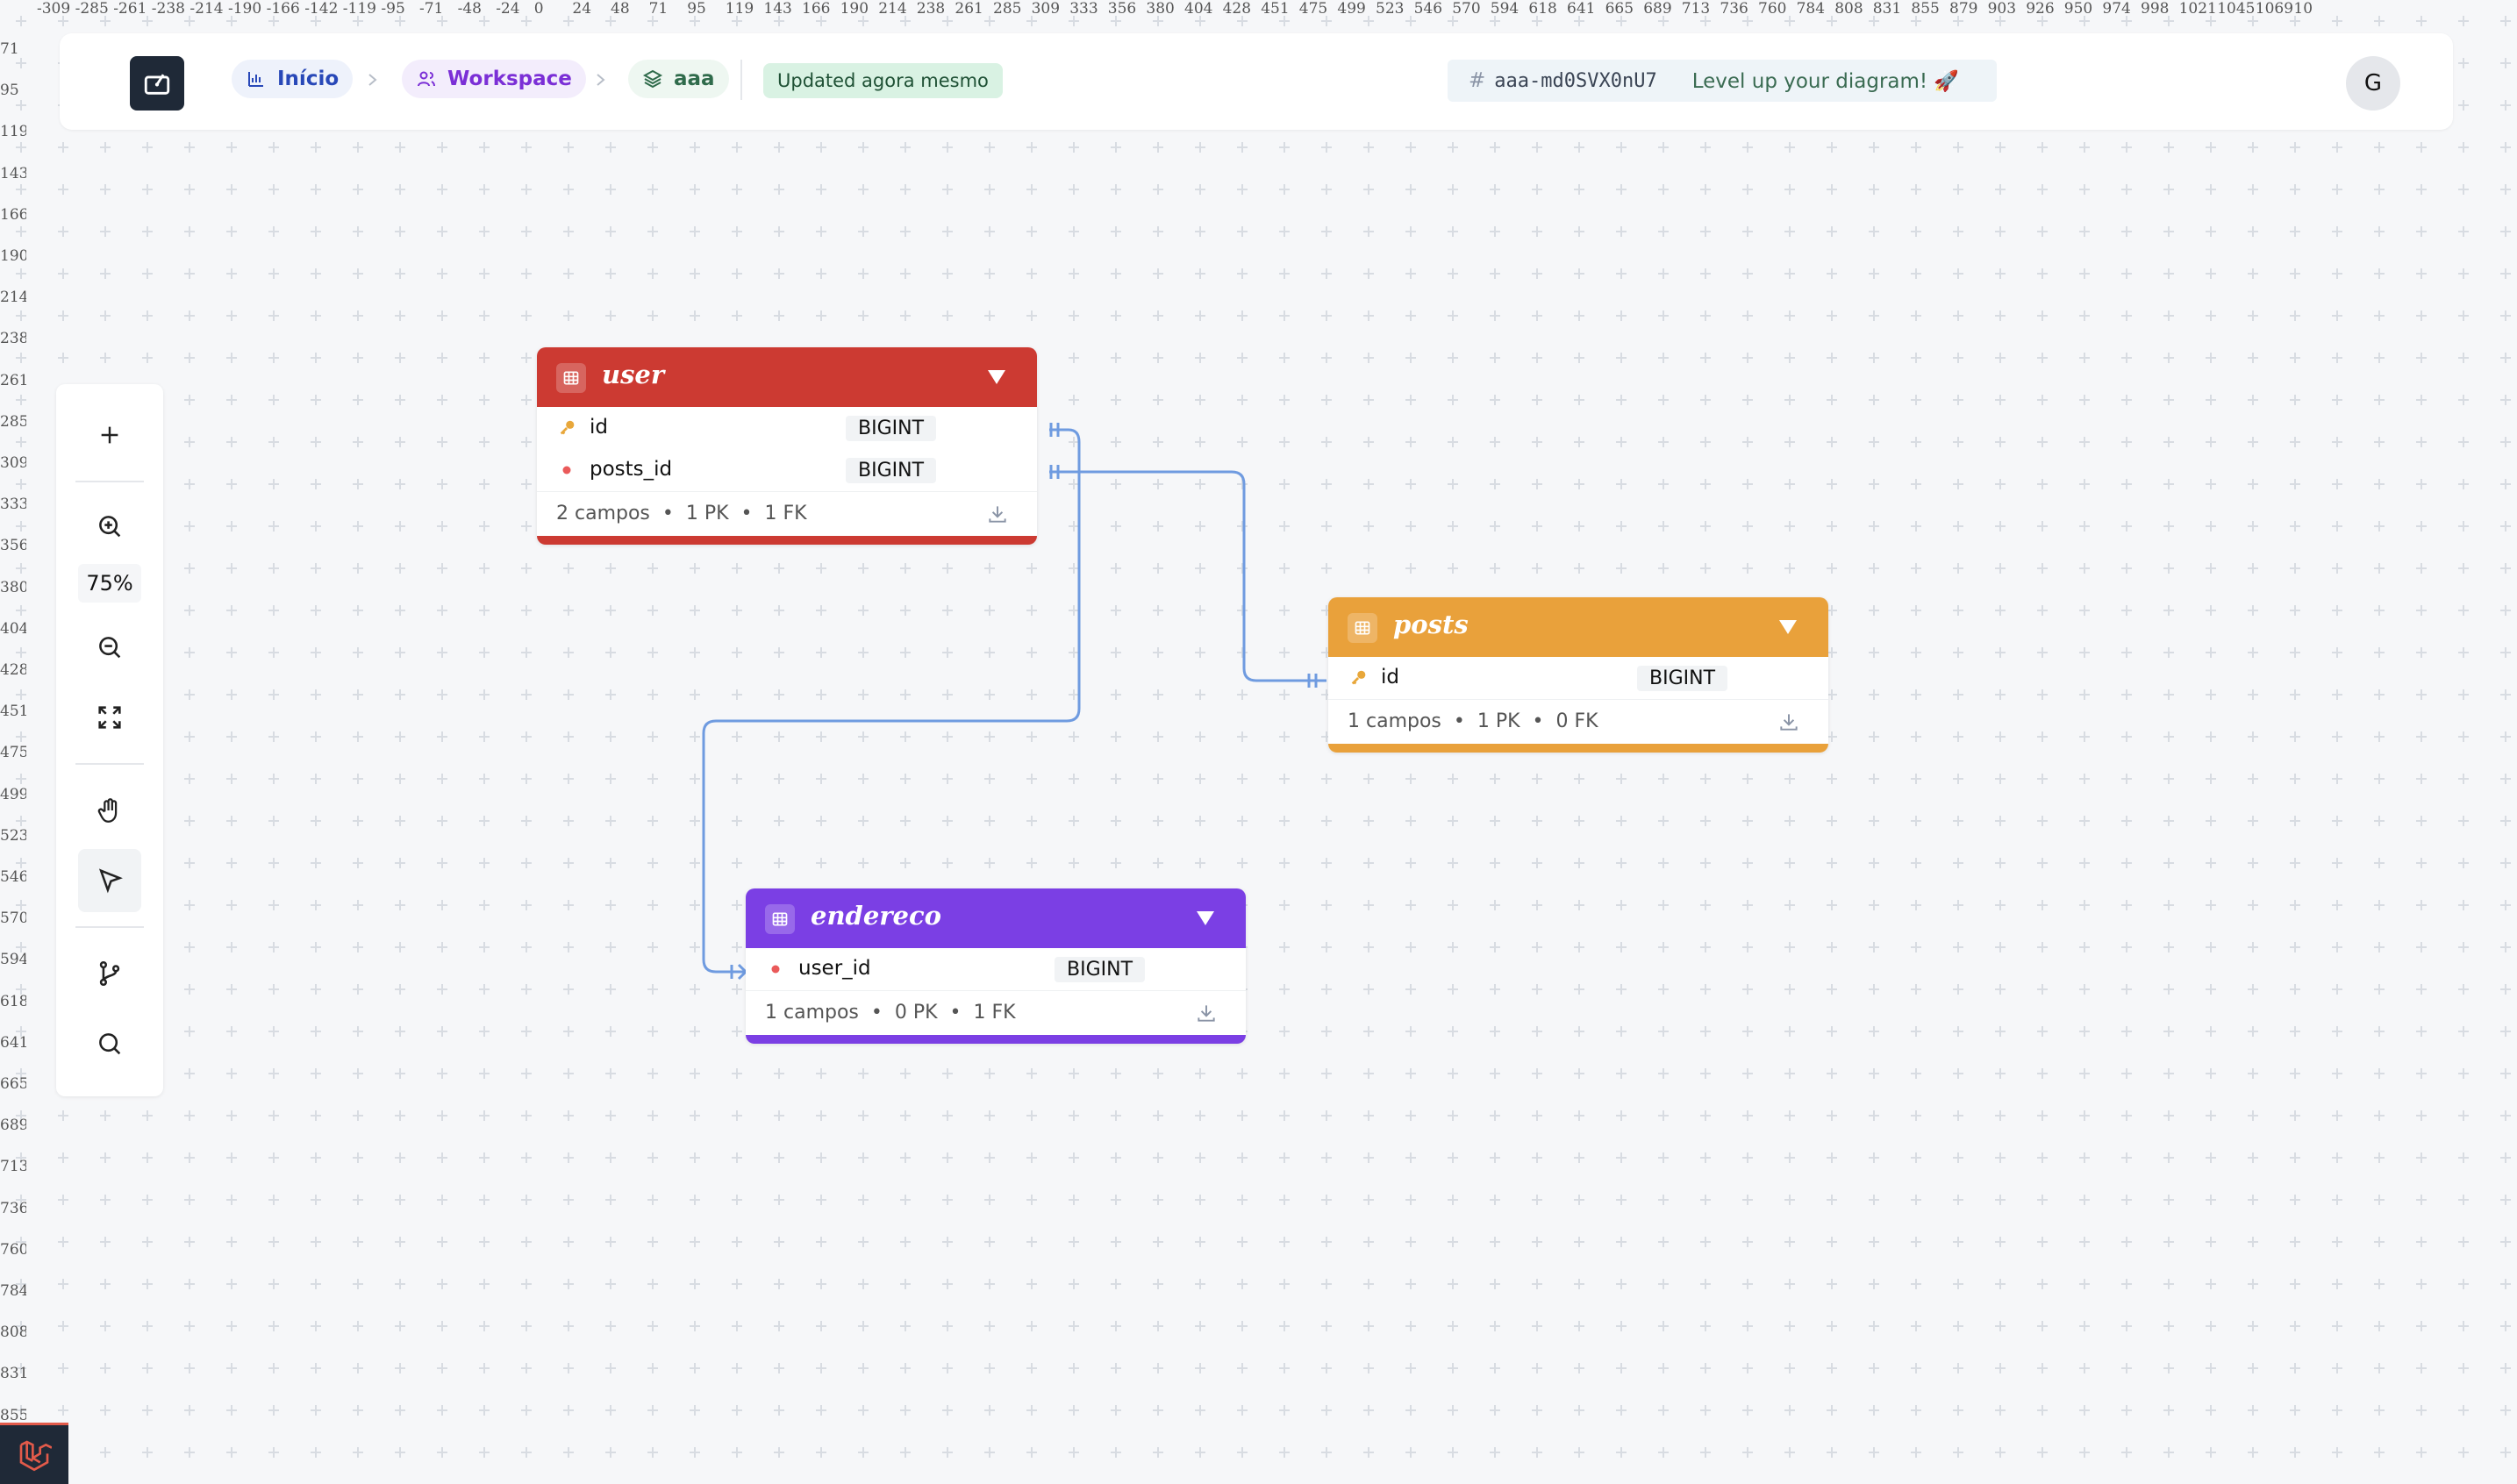  I want to click on table-footer: 1 campos • 0 PK • 1 FK, so click(996, 1012).